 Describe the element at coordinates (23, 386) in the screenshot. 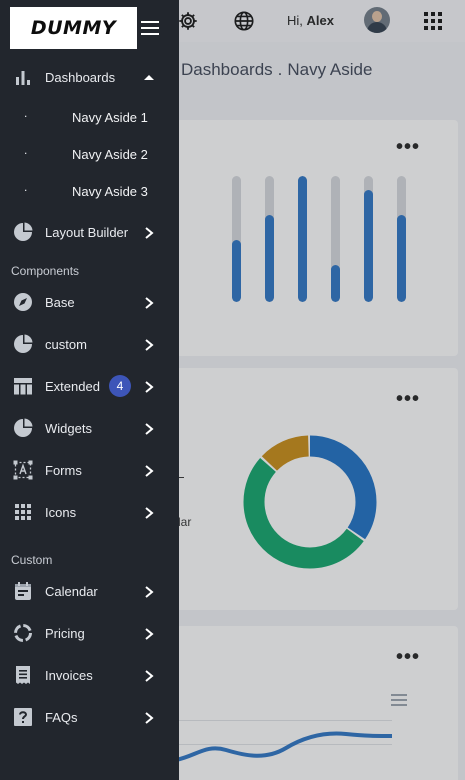

I see `table-icon` at that location.